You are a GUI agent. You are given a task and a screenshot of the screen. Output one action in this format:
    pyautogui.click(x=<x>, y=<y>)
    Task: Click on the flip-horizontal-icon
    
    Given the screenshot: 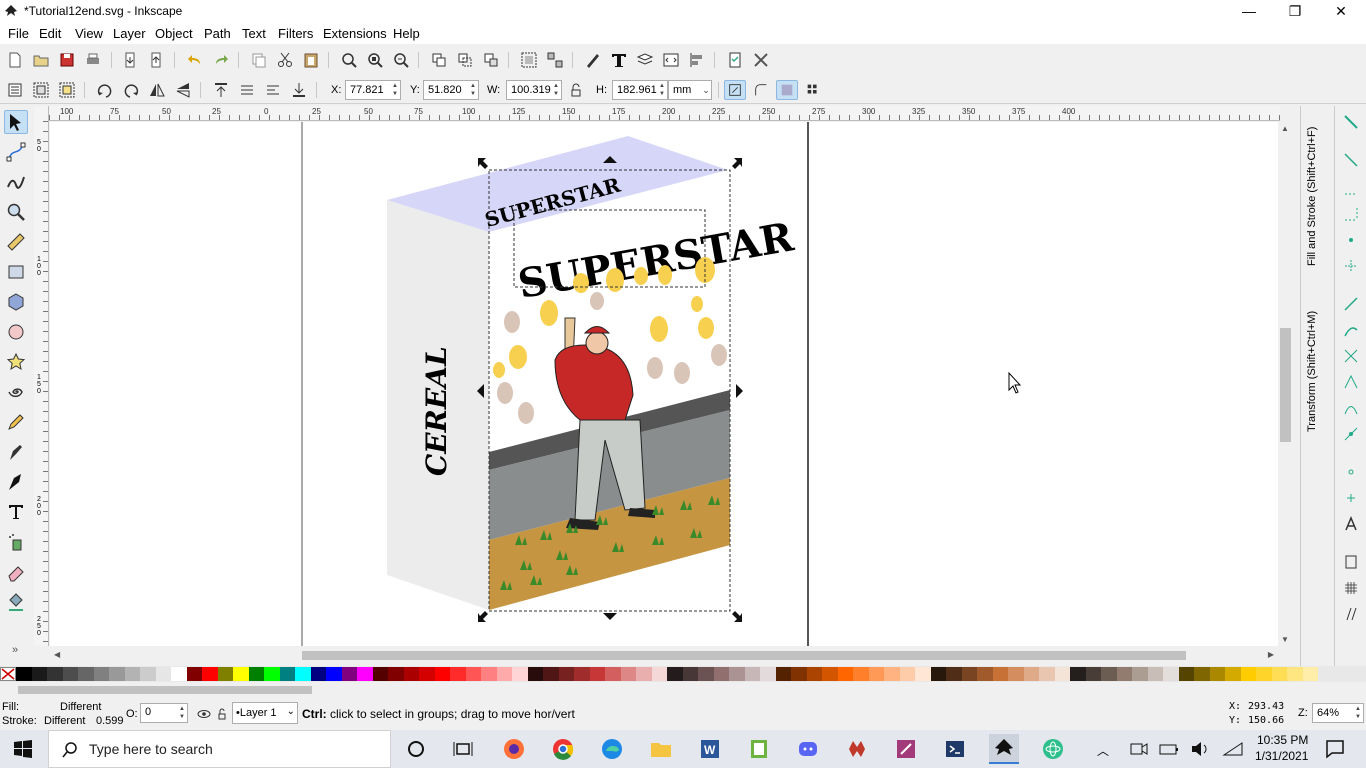 What is the action you would take?
    pyautogui.click(x=157, y=90)
    